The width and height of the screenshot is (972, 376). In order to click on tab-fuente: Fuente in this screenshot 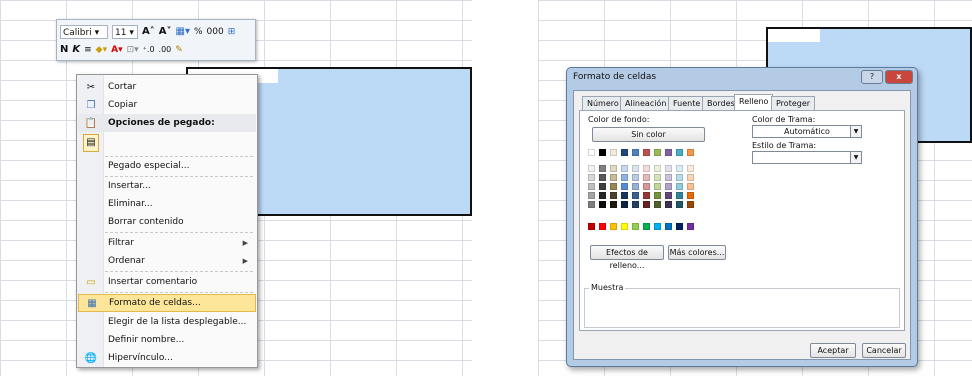, I will do `click(687, 103)`.